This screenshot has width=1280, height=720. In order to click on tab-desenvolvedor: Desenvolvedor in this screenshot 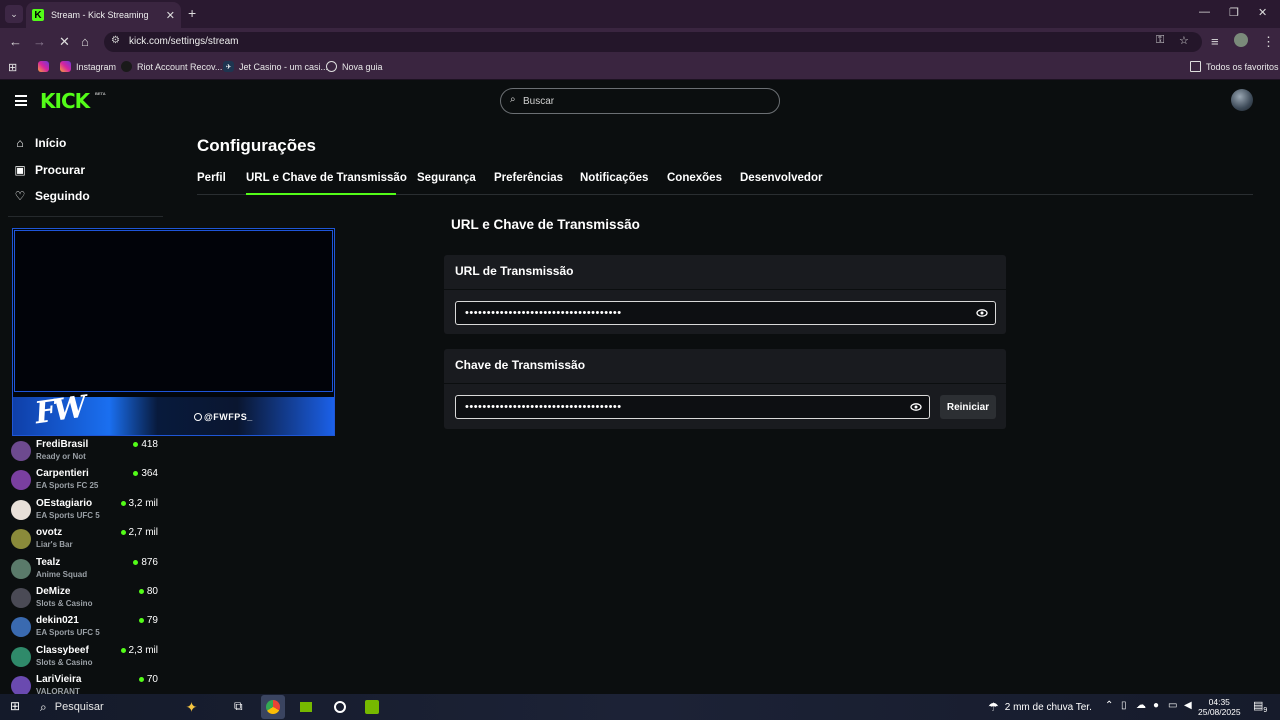, I will do `click(781, 178)`.